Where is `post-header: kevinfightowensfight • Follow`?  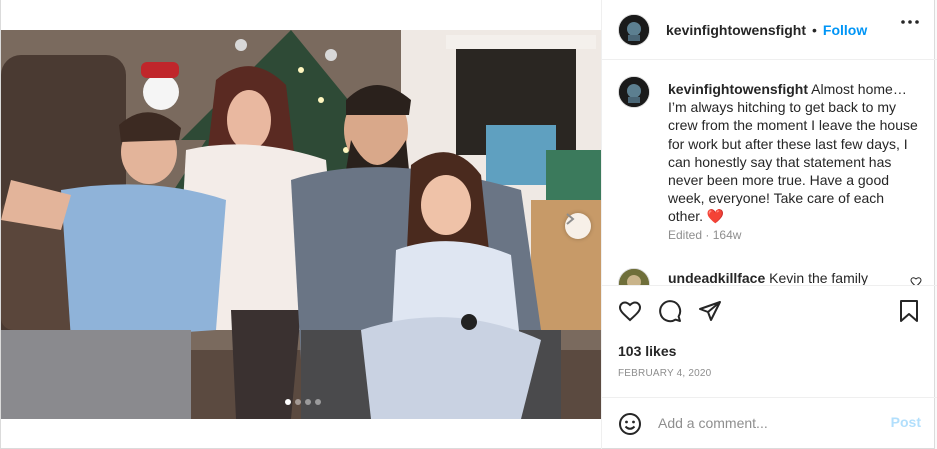
post-header: kevinfightowensfight • Follow is located at coordinates (769, 30).